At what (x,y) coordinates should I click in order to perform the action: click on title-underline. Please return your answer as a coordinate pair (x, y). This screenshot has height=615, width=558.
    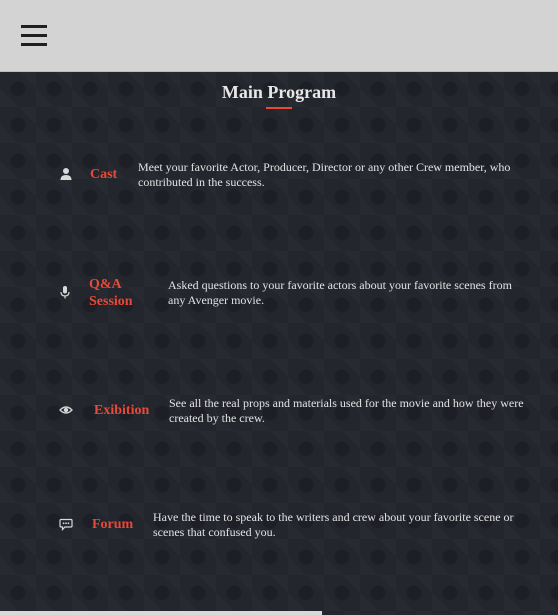
    Looking at the image, I should click on (279, 108).